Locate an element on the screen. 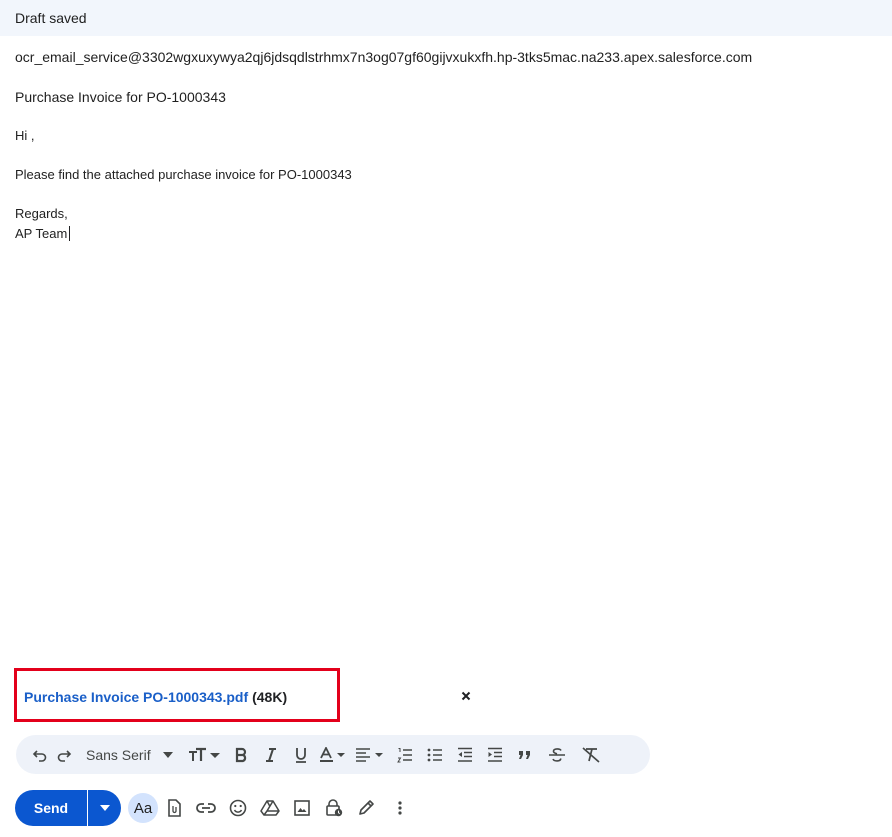 Image resolution: width=892 pixels, height=837 pixels. indent-more-icon is located at coordinates (495, 754).